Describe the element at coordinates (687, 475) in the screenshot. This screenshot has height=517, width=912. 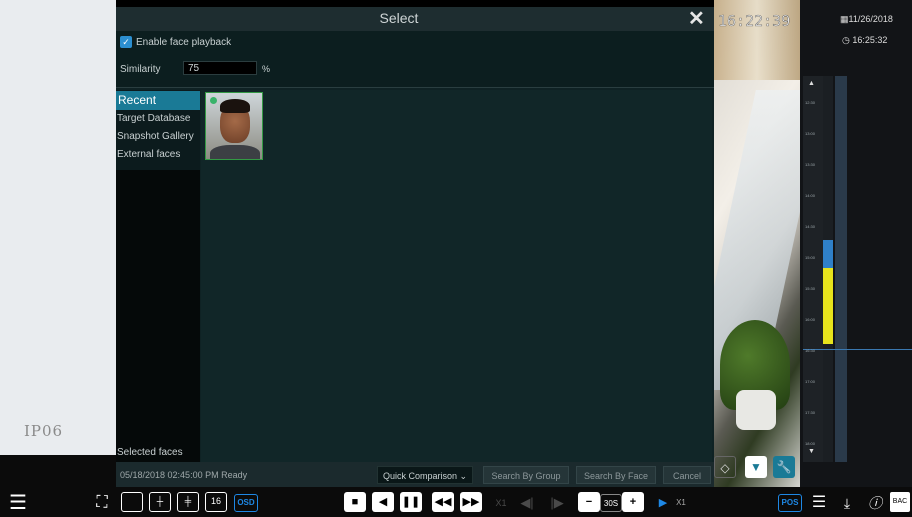
I see `cancel-button: Cancel` at that location.